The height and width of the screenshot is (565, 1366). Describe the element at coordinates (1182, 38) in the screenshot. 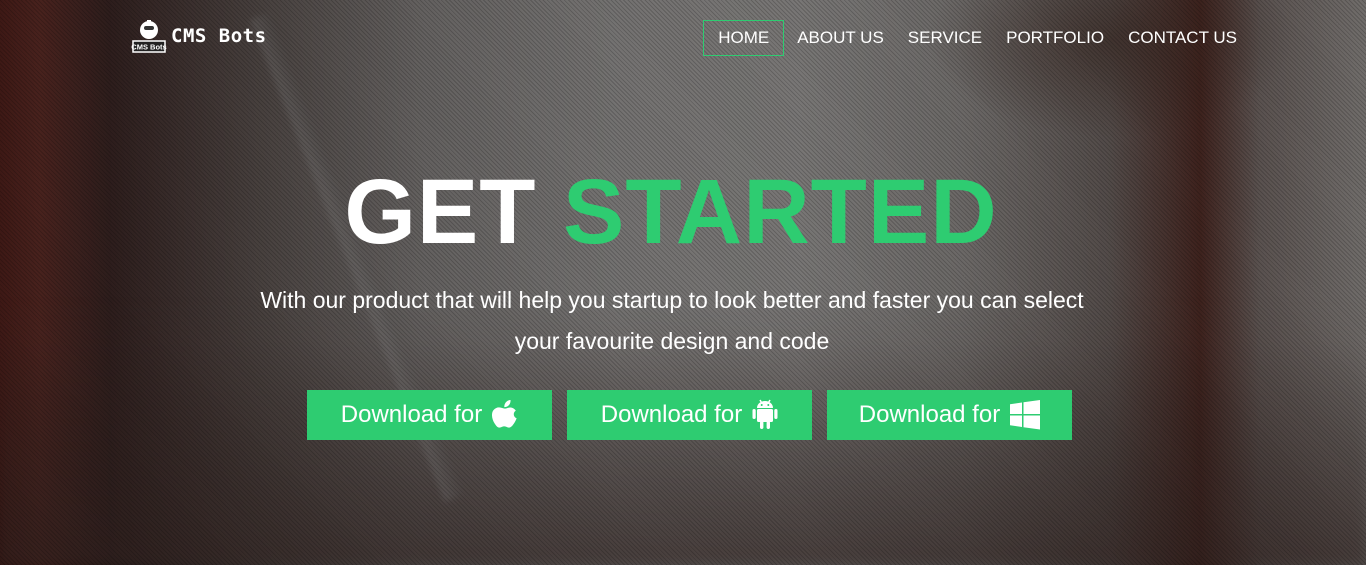

I see `nav-contact-us: CONTACT US` at that location.